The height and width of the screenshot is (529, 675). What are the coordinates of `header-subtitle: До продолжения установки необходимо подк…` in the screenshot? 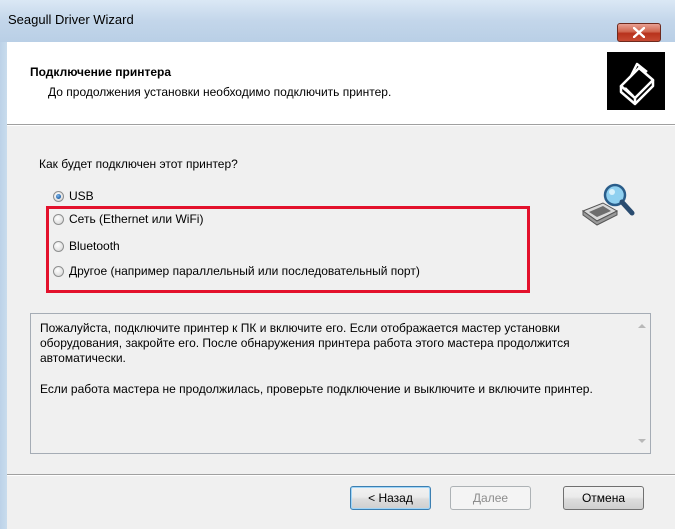 It's located at (220, 92).